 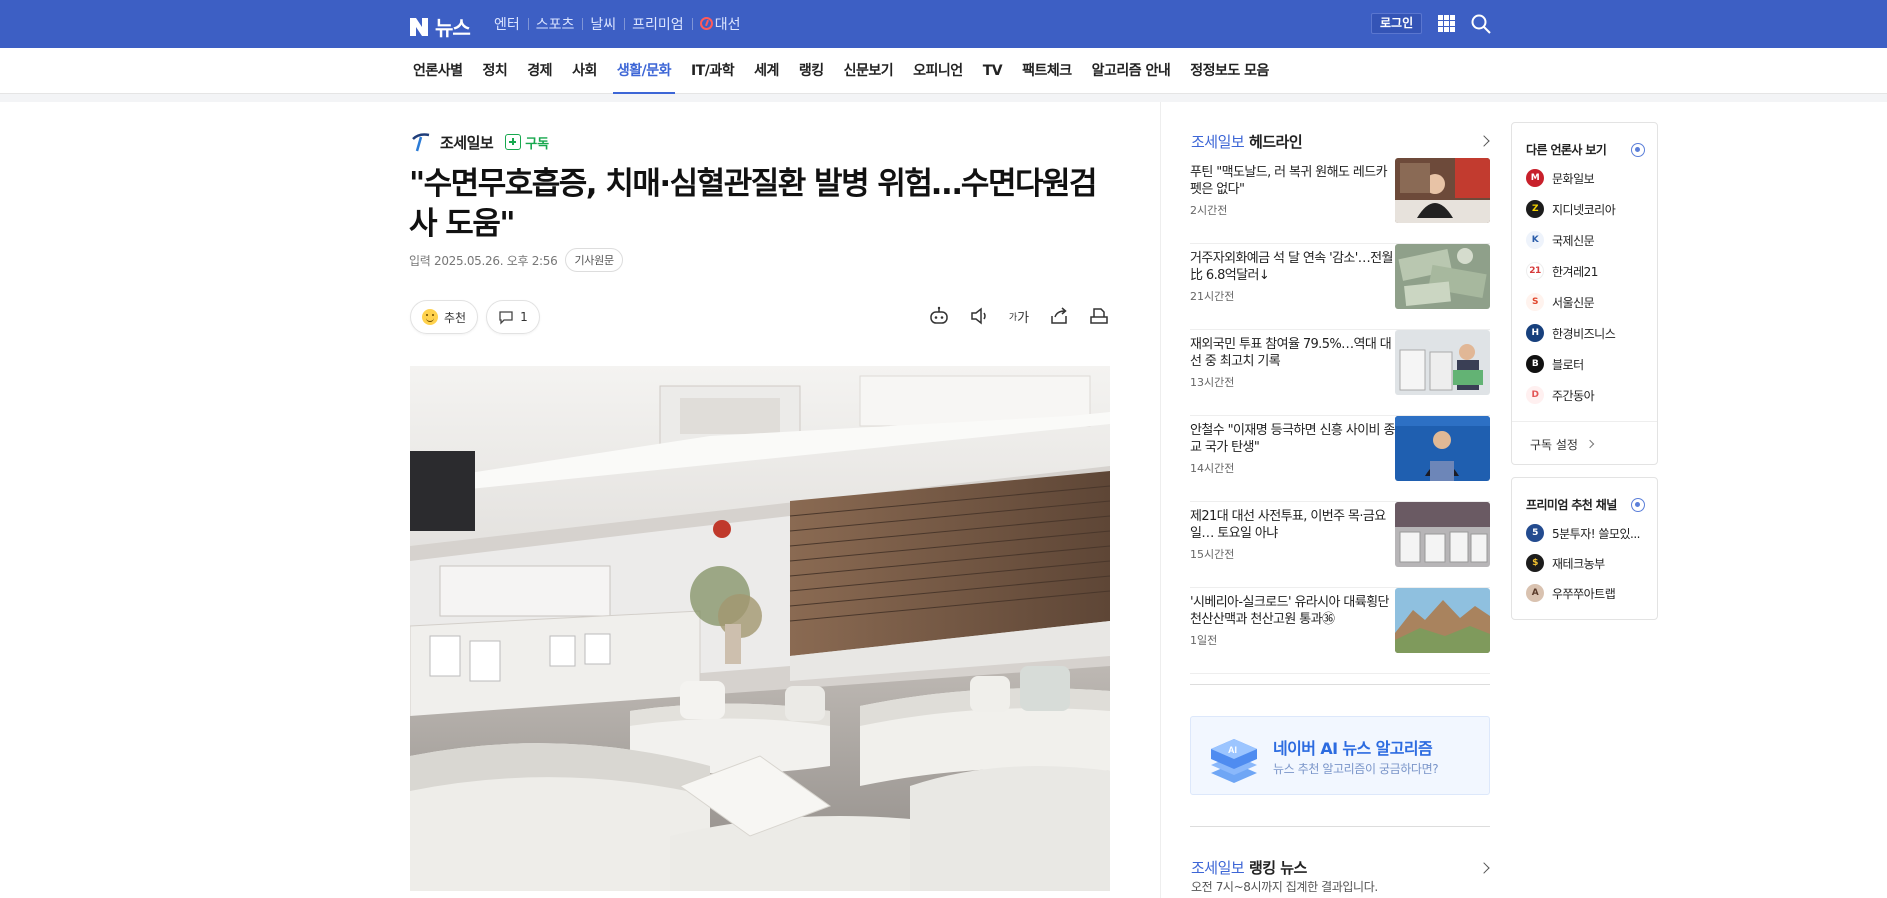 What do you see at coordinates (869, 71) in the screenshot?
I see `section-newspaper: 신문보기` at bounding box center [869, 71].